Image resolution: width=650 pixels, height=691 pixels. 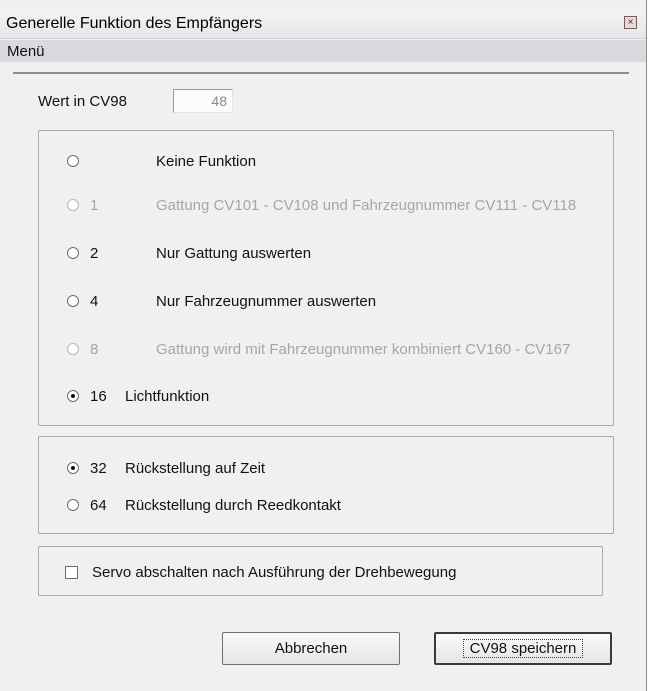 What do you see at coordinates (134, 23) in the screenshot?
I see `window-title: Generelle Funktion des Empfängers` at bounding box center [134, 23].